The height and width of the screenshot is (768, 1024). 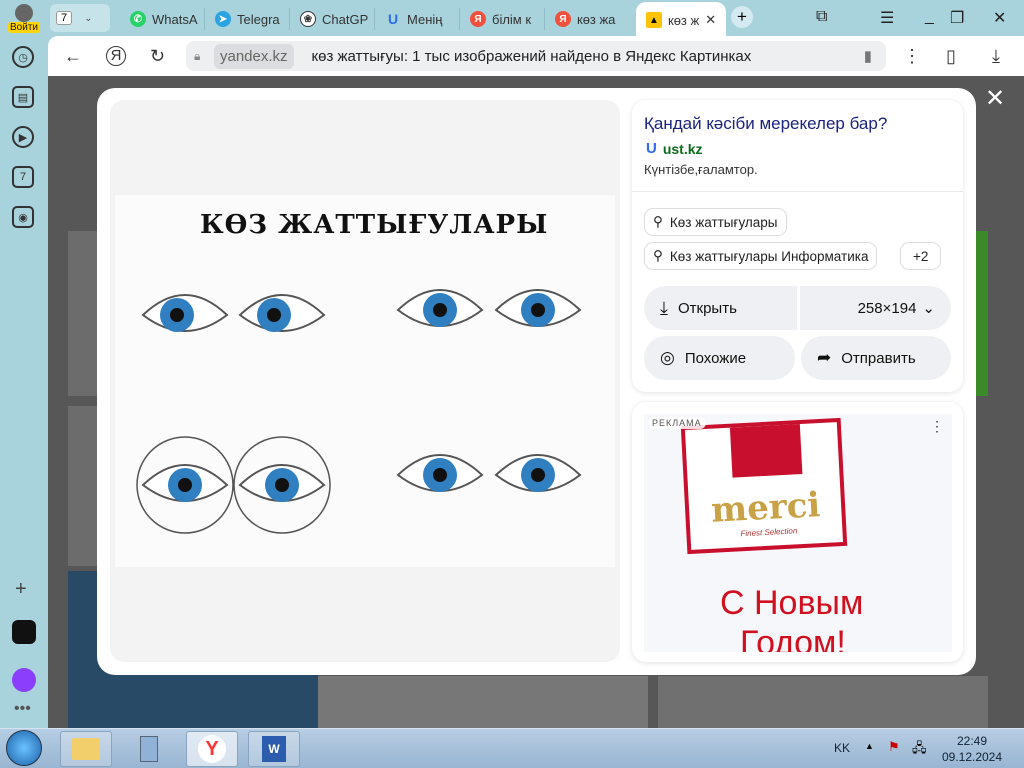 I want to click on share-icon: ➦, so click(x=824, y=357).